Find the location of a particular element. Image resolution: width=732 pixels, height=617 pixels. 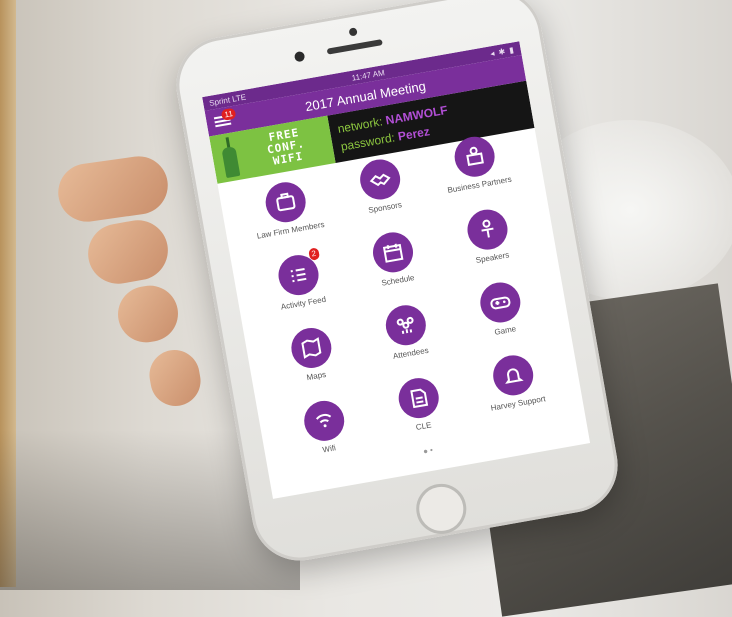

tile-sponsors: Sponsors is located at coordinates (381, 186).